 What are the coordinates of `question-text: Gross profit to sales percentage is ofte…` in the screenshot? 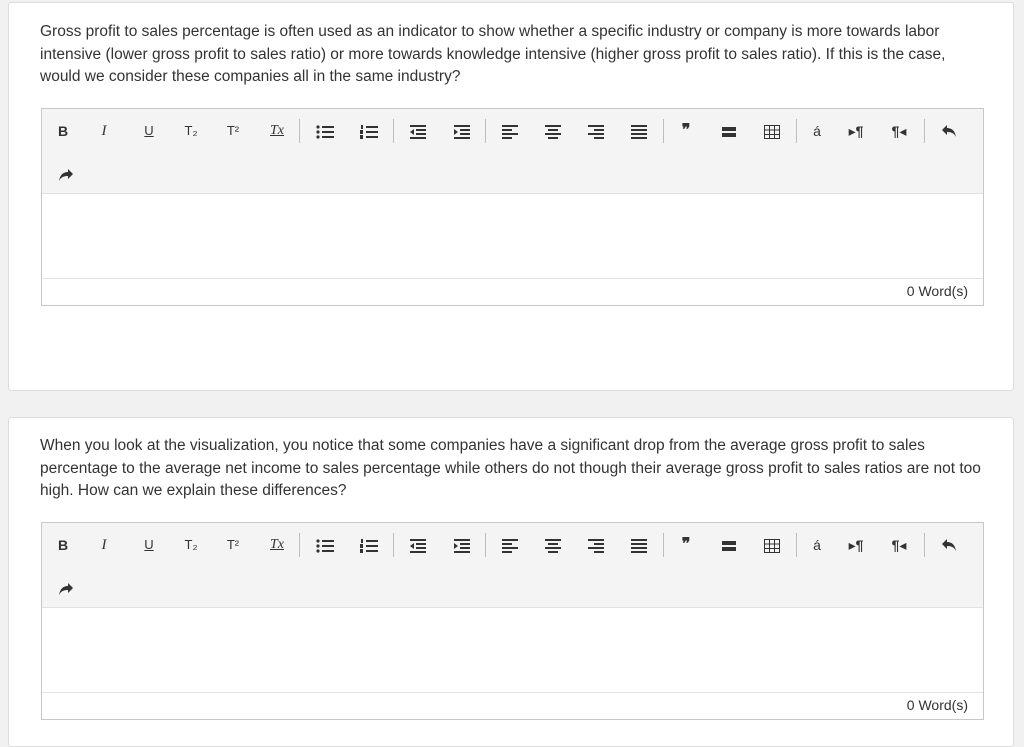 It's located at (493, 54).